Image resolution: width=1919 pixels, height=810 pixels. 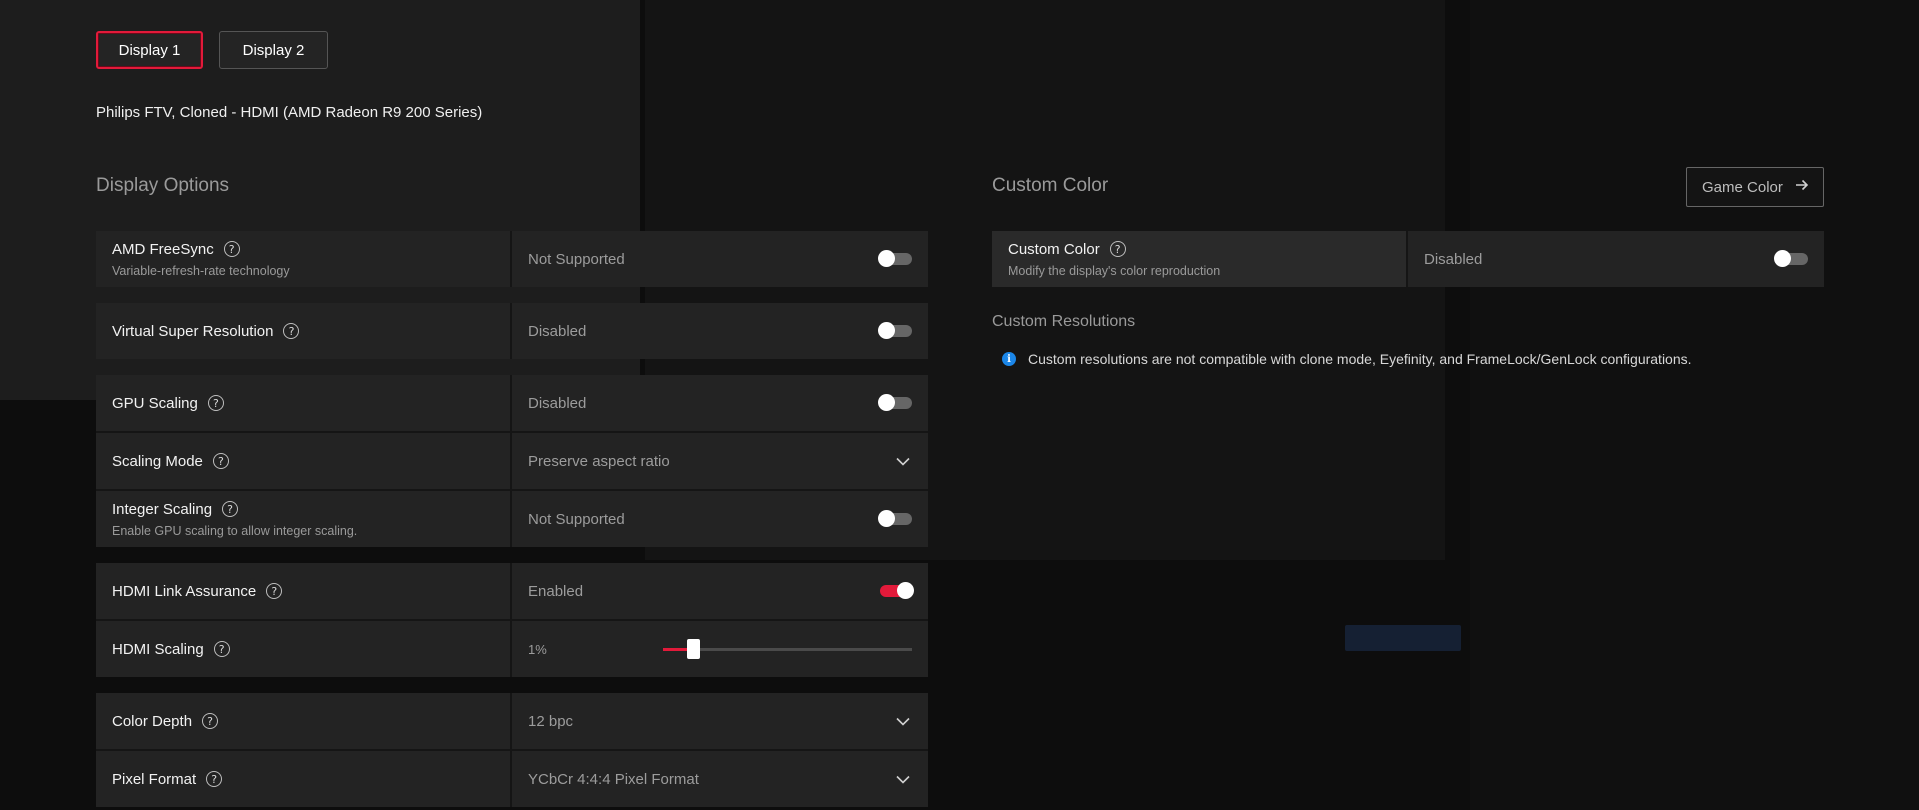 What do you see at coordinates (201, 270) in the screenshot?
I see `freesync-description: Variable-refresh-rate technology` at bounding box center [201, 270].